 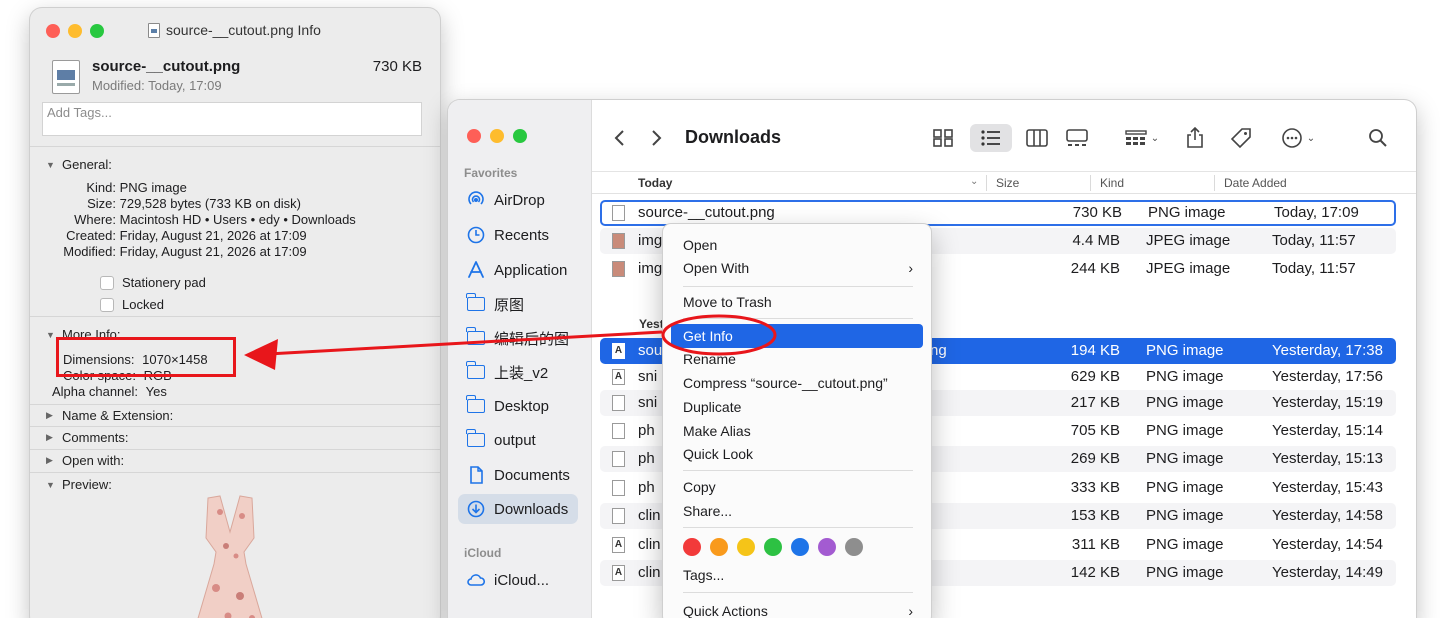 I want to click on list-view-button, so click(x=991, y=138).